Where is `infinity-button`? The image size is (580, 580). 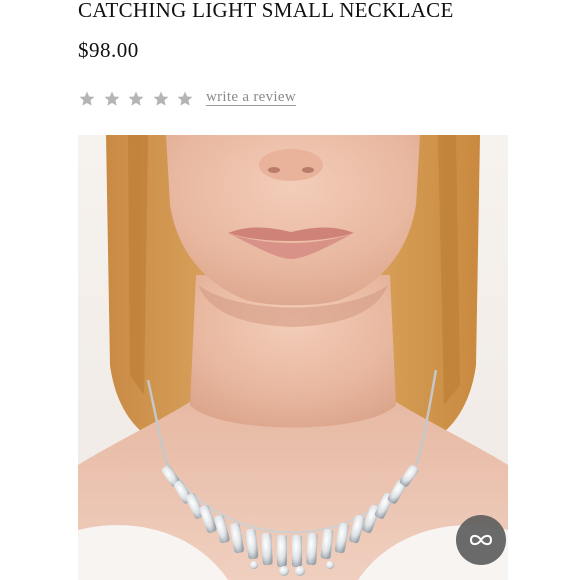
infinity-button is located at coordinates (481, 540).